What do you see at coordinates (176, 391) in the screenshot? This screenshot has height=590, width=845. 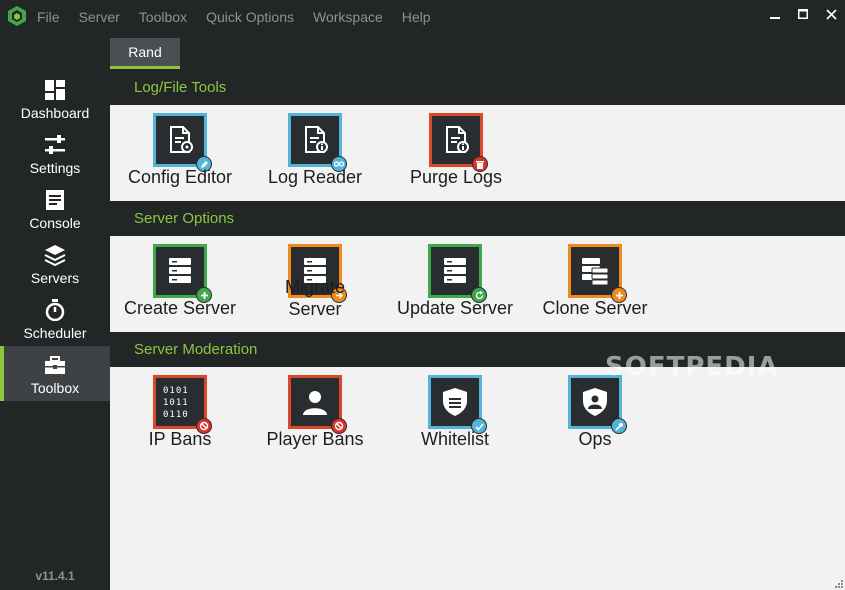 I see `binary-row: 0101` at bounding box center [176, 391].